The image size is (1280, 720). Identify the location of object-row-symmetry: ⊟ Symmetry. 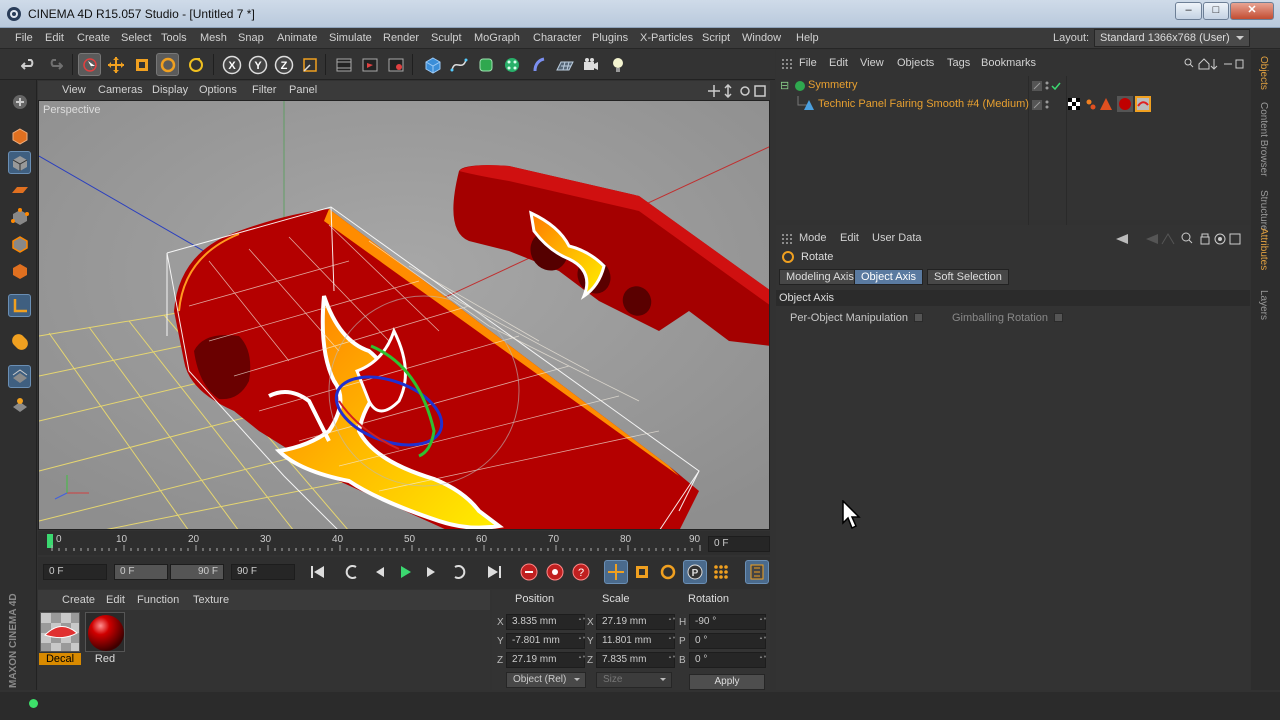
(1013, 86).